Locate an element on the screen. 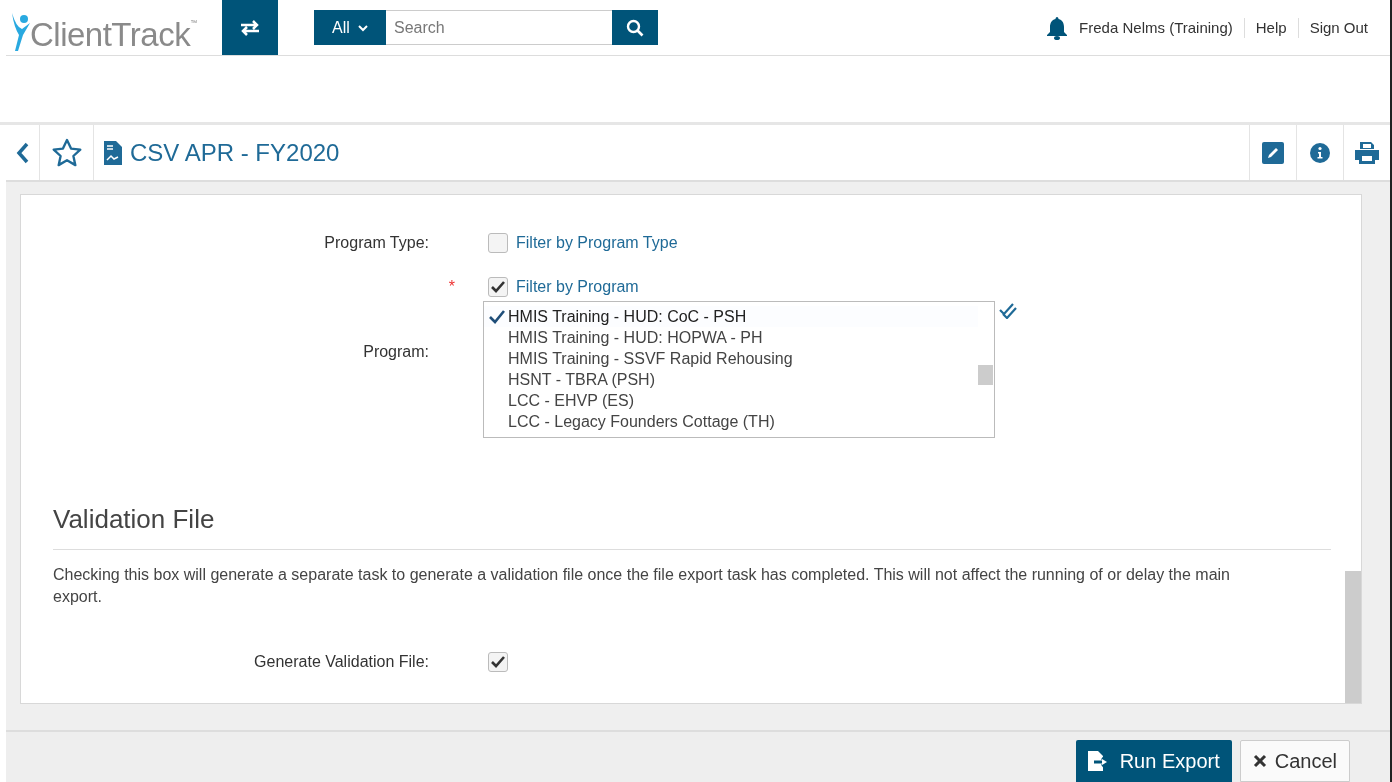  checkmark-icon is located at coordinates (497, 317).